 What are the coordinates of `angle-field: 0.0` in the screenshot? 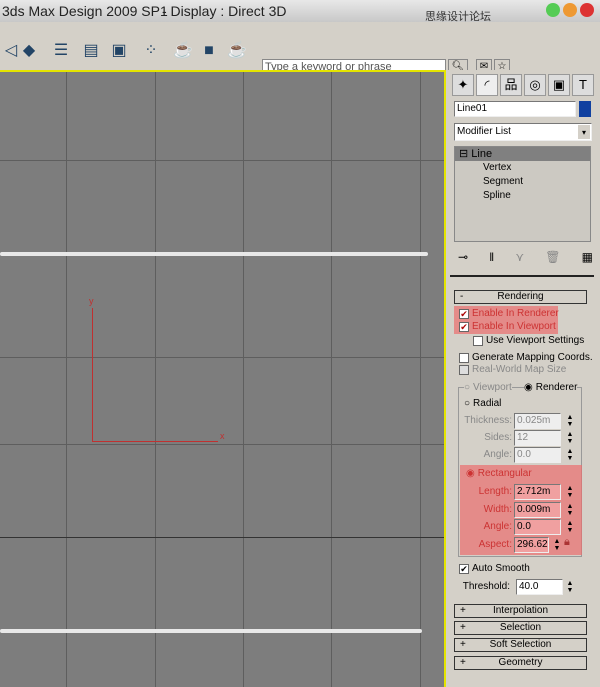 It's located at (537, 455).